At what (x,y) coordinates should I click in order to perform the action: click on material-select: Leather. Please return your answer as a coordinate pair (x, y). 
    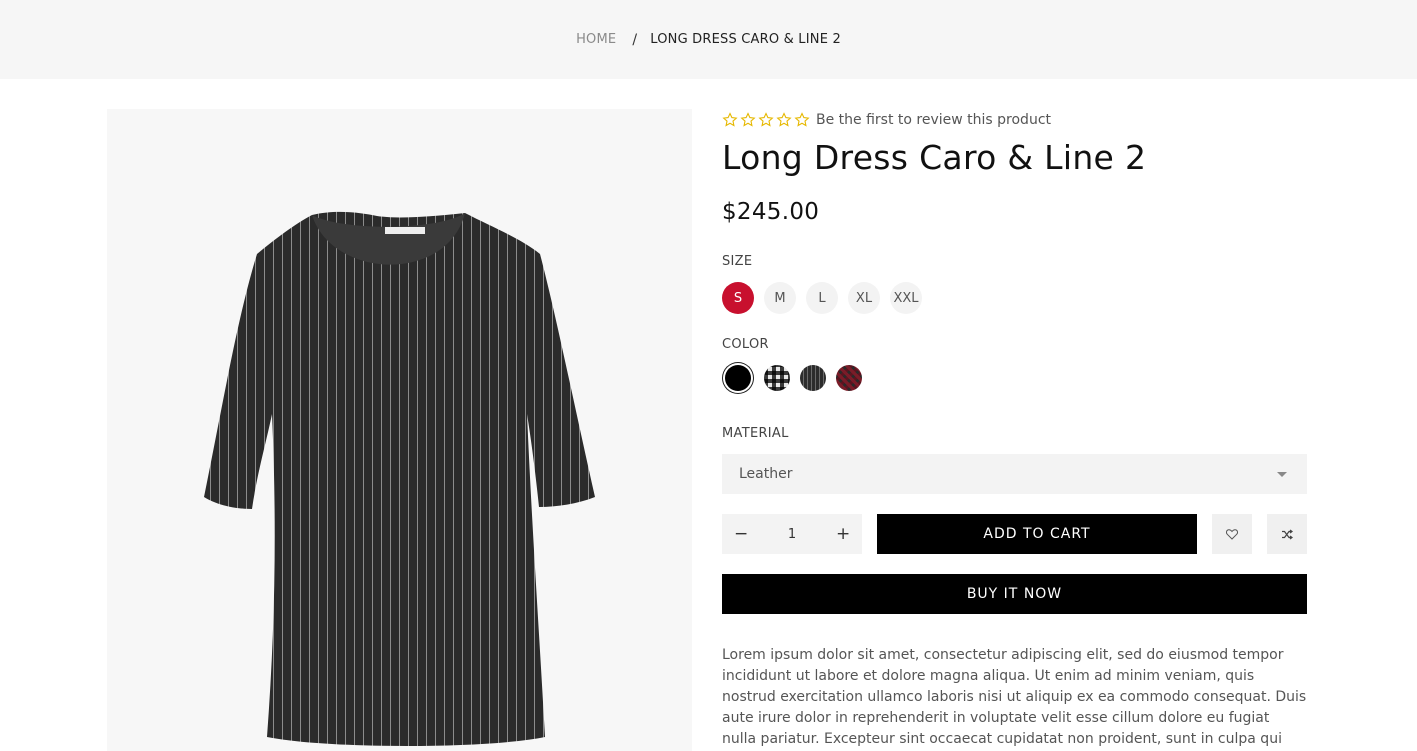
    Looking at the image, I should click on (1014, 474).